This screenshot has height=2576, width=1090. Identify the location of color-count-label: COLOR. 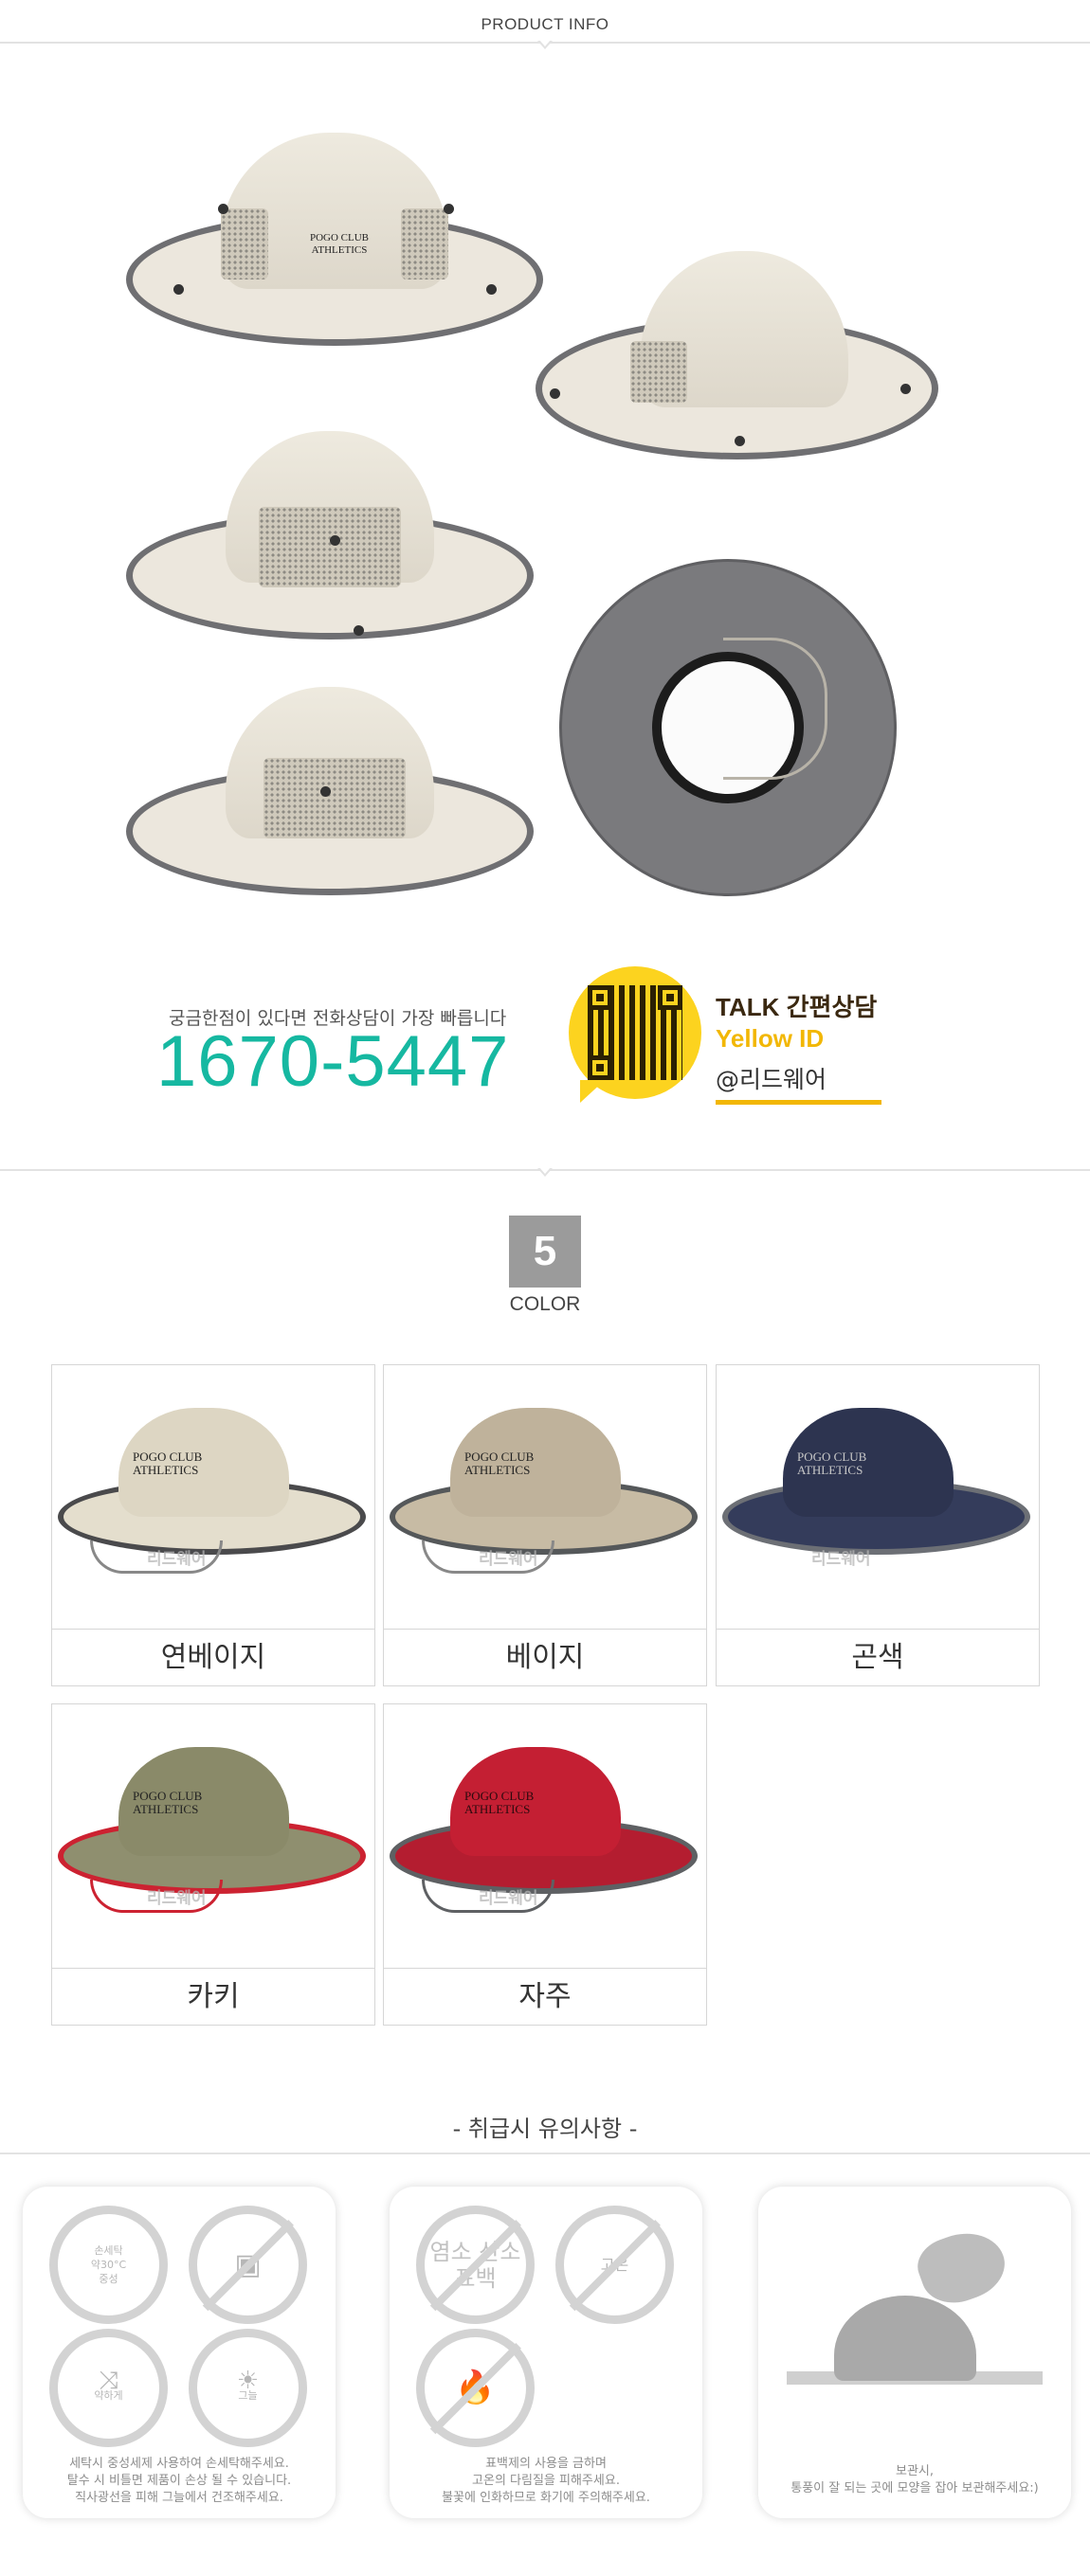
(545, 1304).